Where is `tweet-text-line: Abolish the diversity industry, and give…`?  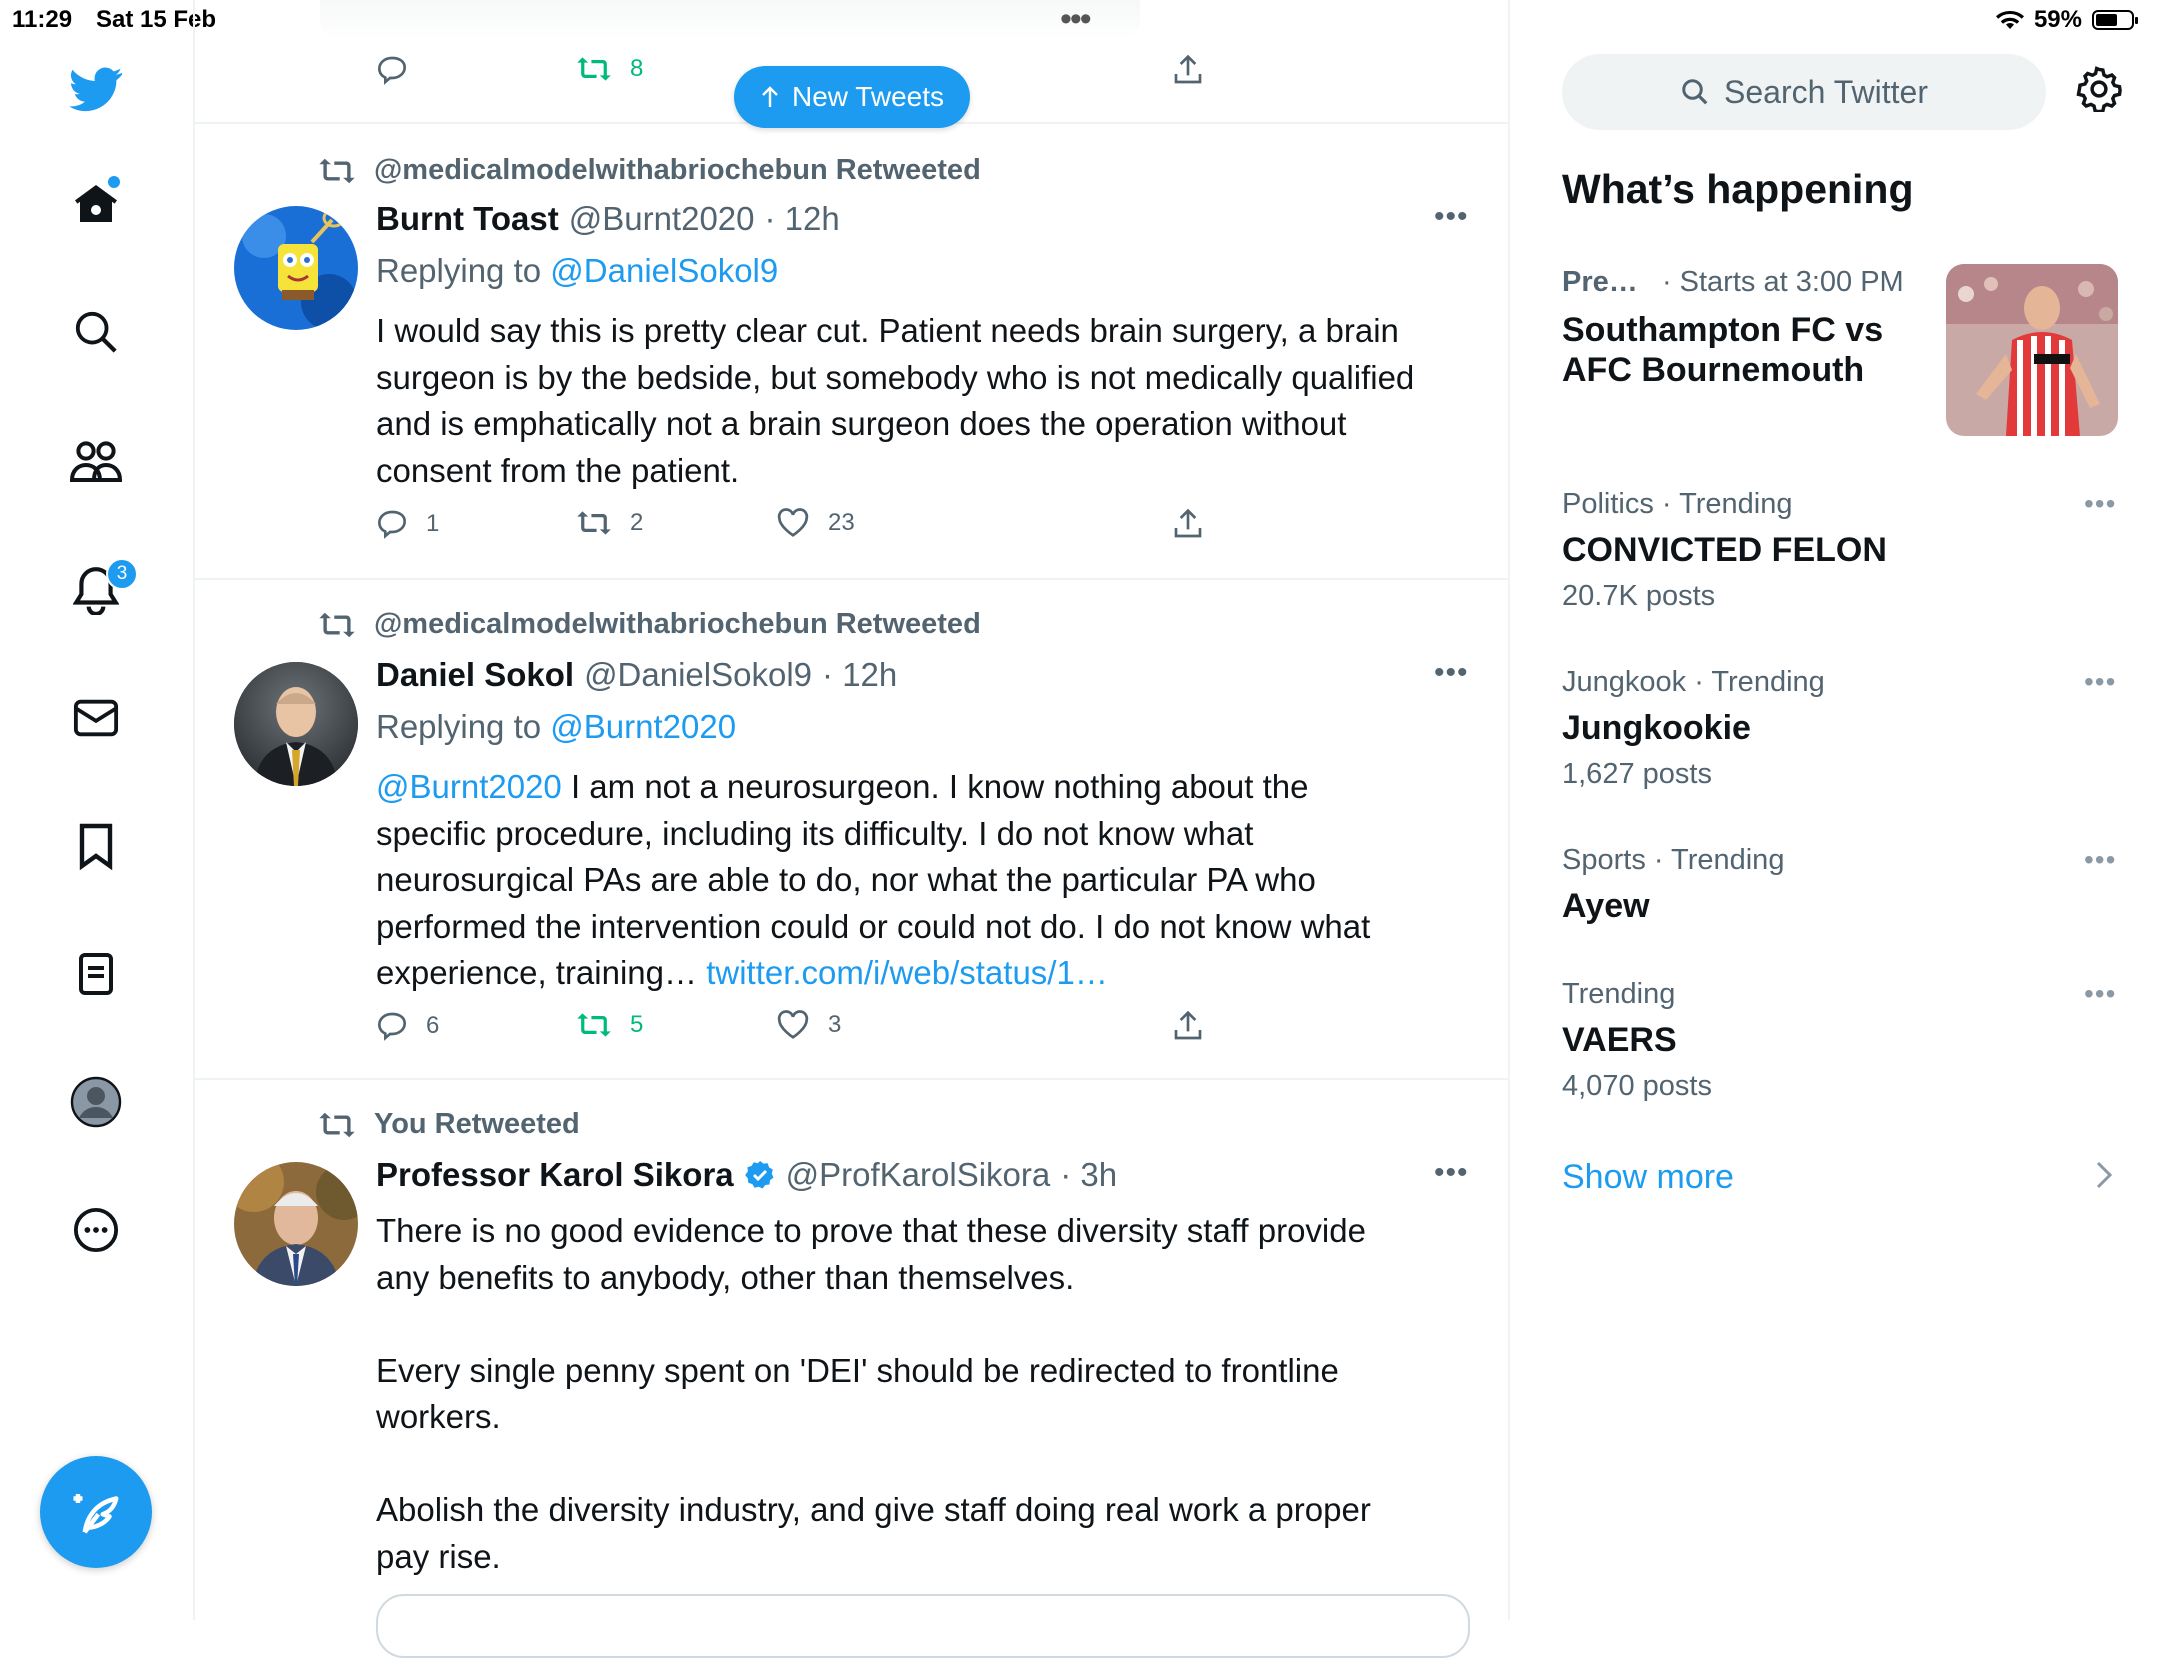
tweet-text-line: Abolish the diversity industry, and give… is located at coordinates (873, 1509).